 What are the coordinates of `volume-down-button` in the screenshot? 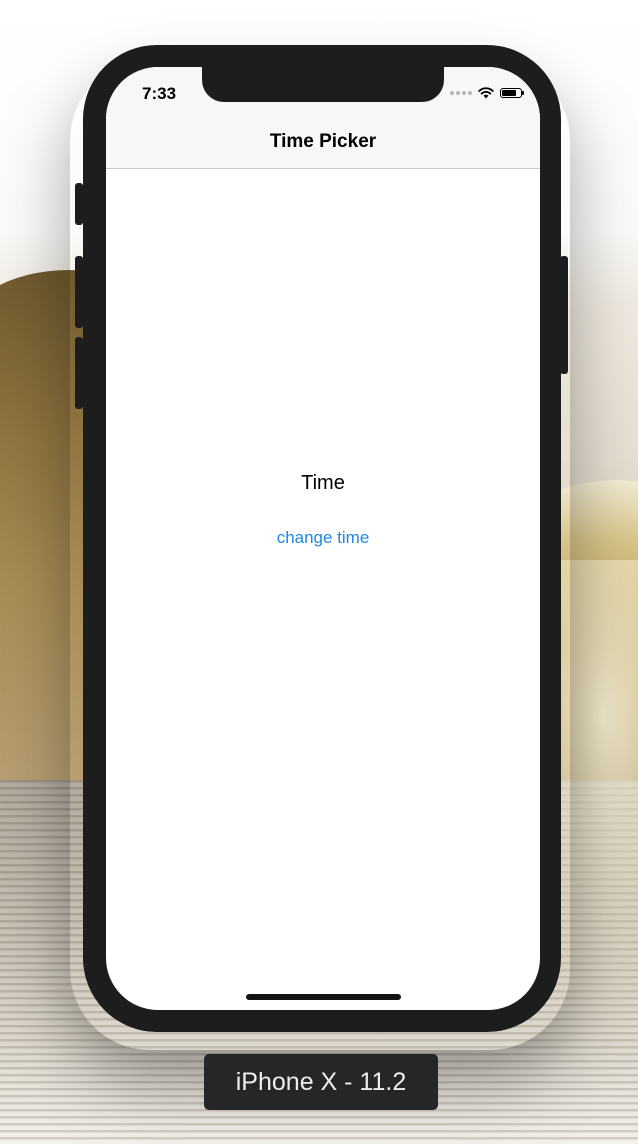 It's located at (79, 373).